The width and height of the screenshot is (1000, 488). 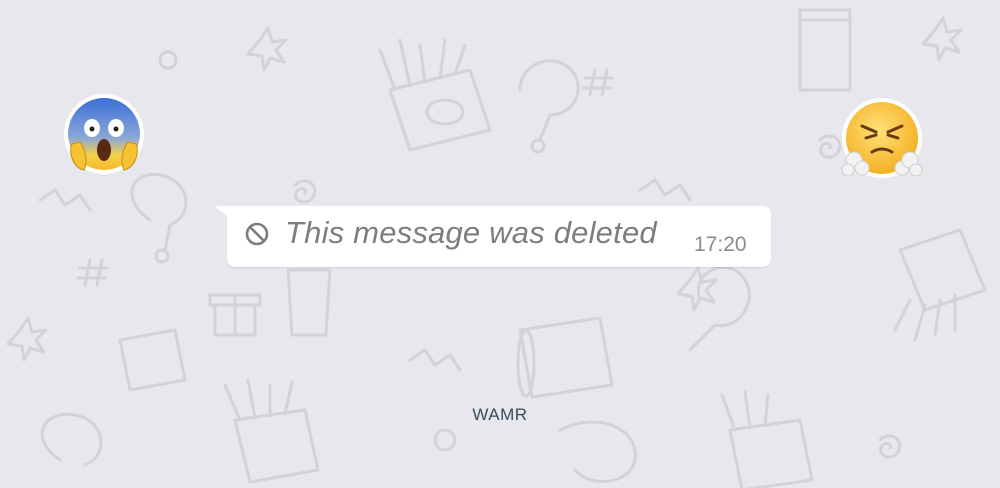 What do you see at coordinates (104, 134) in the screenshot?
I see `face-screaming-in-fear-emoji` at bounding box center [104, 134].